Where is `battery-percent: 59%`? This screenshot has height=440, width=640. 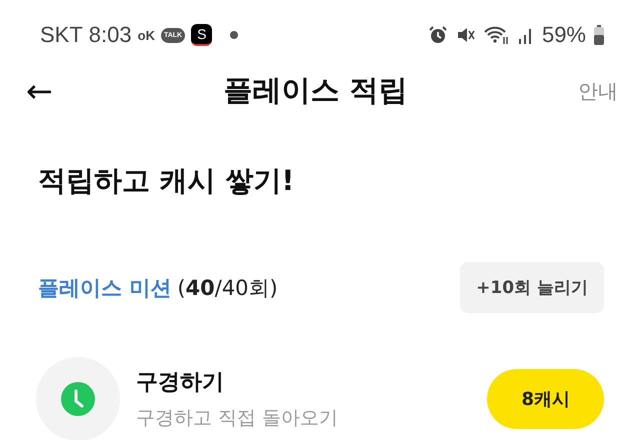 battery-percent: 59% is located at coordinates (564, 35).